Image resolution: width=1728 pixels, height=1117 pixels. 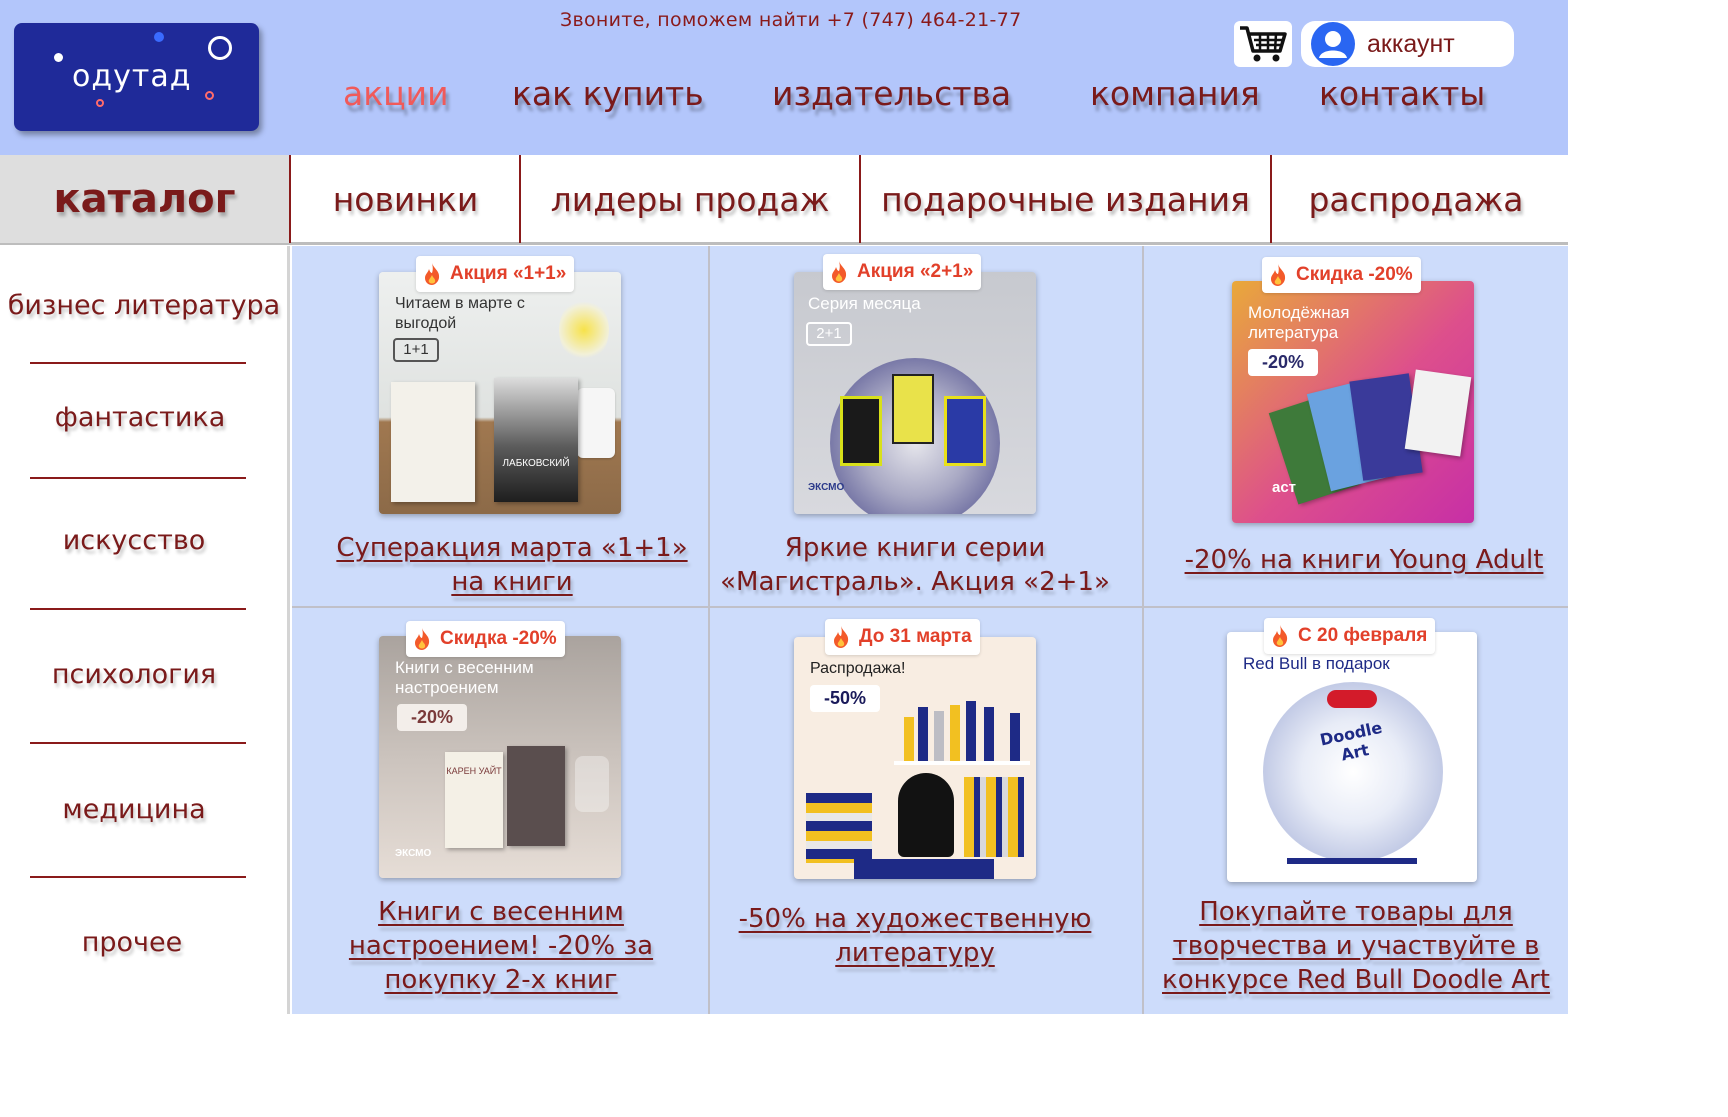 What do you see at coordinates (464, 677) in the screenshot?
I see `promo-image-heading: Книги с весенним настроением` at bounding box center [464, 677].